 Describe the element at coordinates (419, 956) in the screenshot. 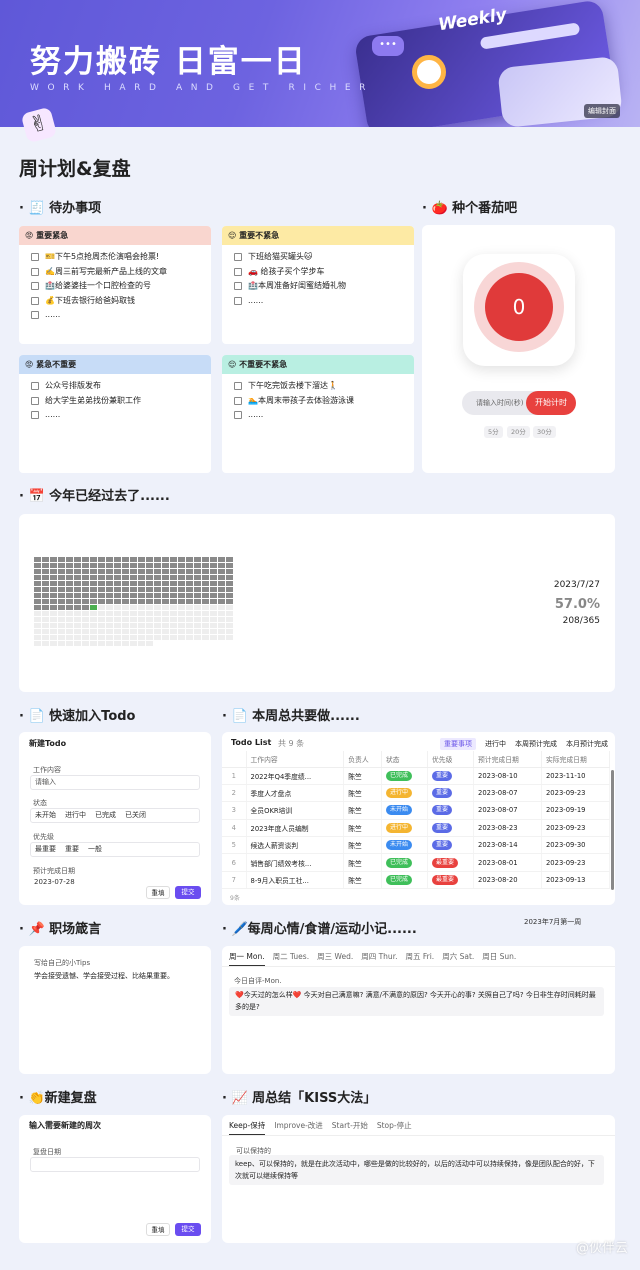

I see `tab-fri: 周五 Fri.` at that location.